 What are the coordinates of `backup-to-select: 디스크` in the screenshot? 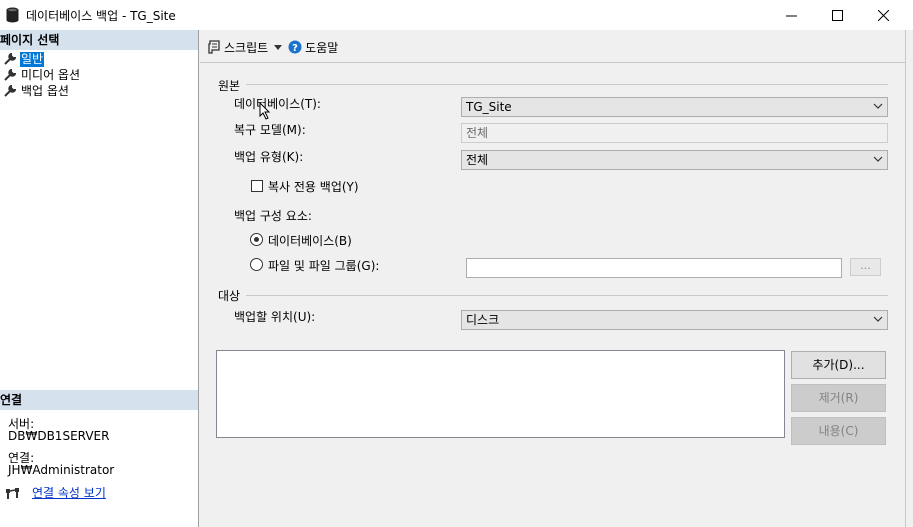 It's located at (674, 320).